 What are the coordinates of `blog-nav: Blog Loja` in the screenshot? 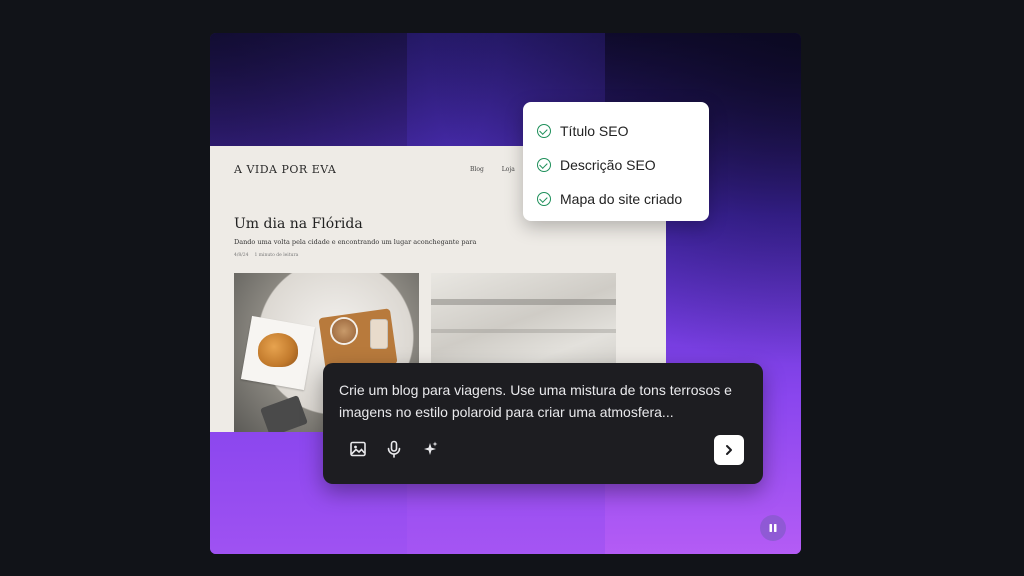 It's located at (492, 169).